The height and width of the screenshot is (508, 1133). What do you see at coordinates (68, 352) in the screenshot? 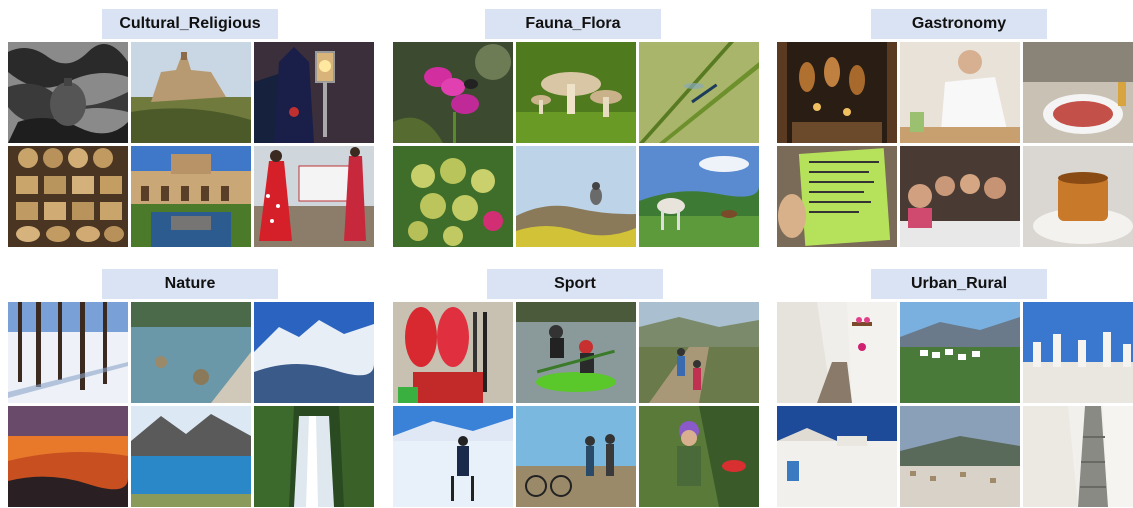
I see `photo-snow-forest` at bounding box center [68, 352].